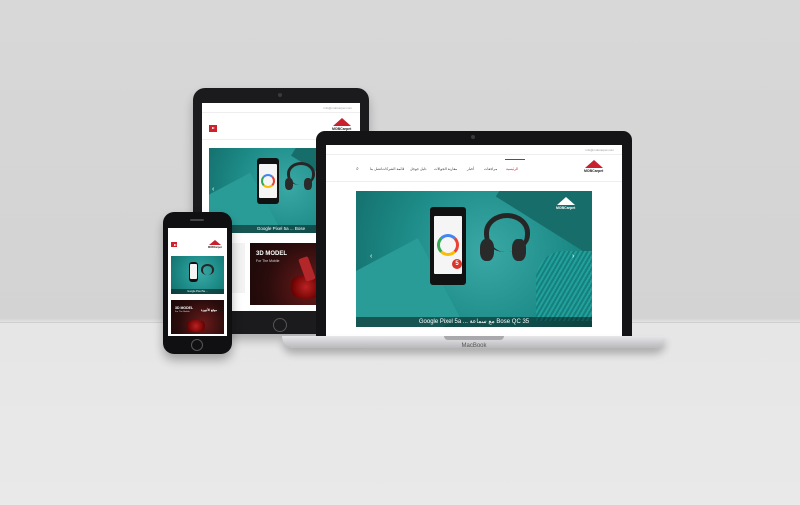 The image size is (800, 505). I want to click on phone-speaker, so click(197, 220).